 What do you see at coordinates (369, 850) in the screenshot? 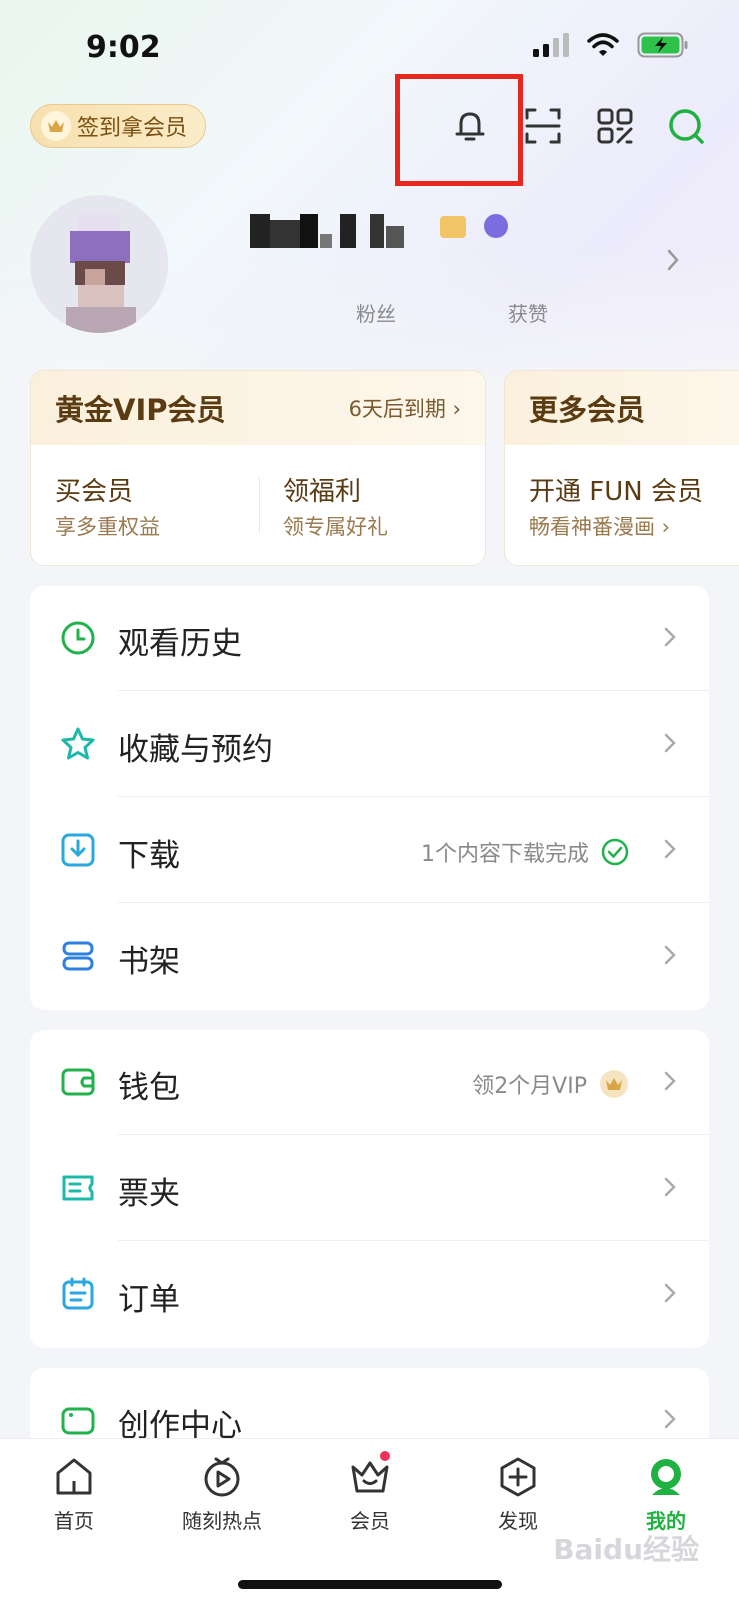
I see `download-row: 下载 1个内容下载完成` at bounding box center [369, 850].